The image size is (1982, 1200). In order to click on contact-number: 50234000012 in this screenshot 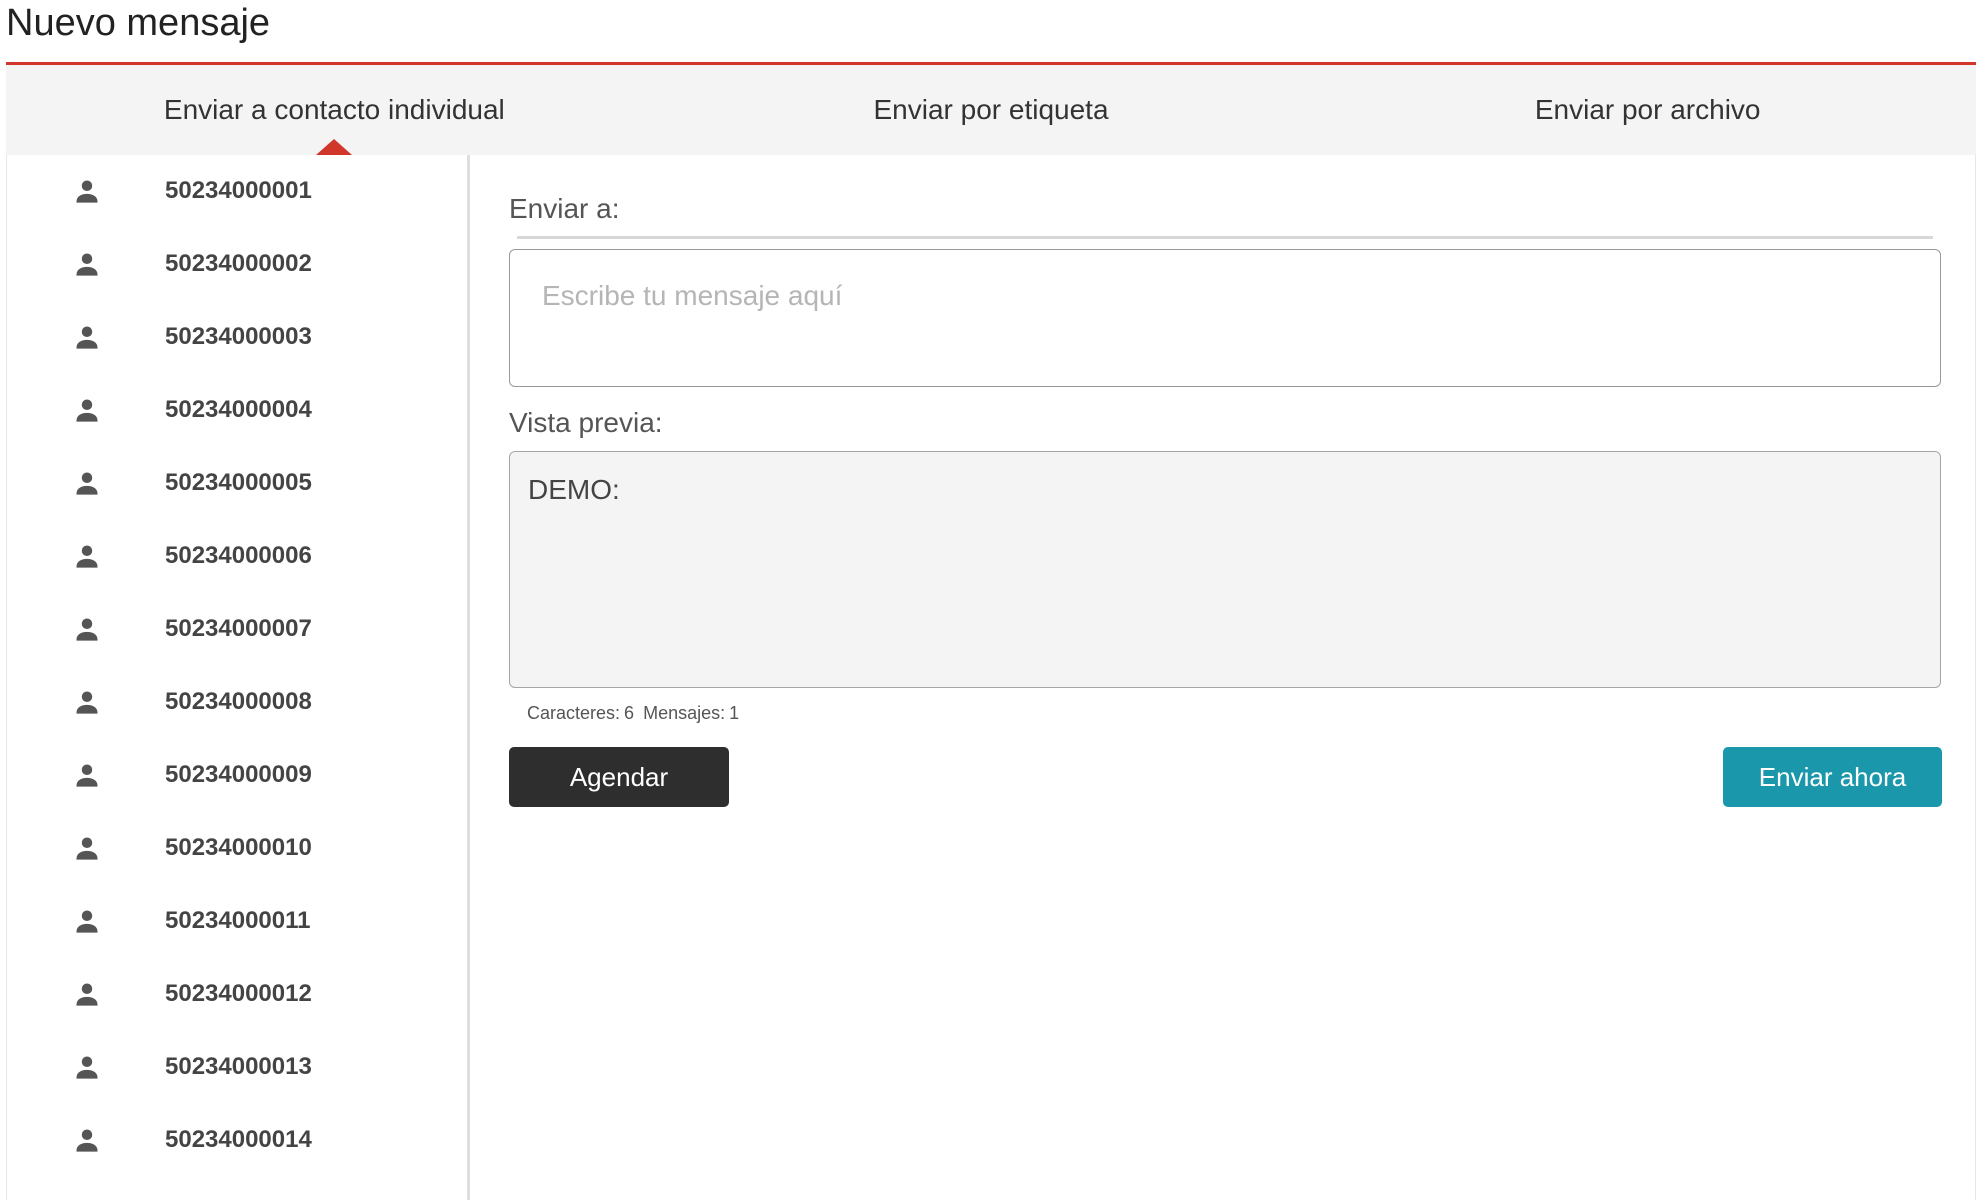, I will do `click(238, 993)`.